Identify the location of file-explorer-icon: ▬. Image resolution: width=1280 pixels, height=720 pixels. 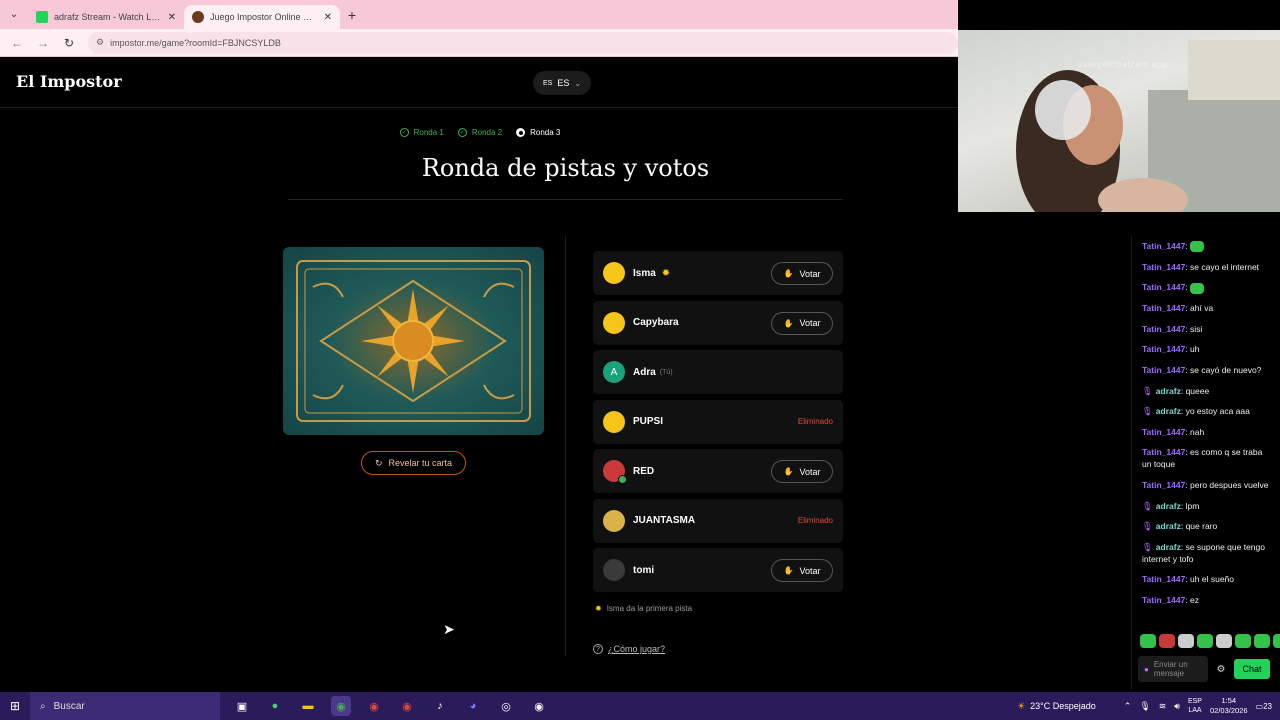
(308, 706).